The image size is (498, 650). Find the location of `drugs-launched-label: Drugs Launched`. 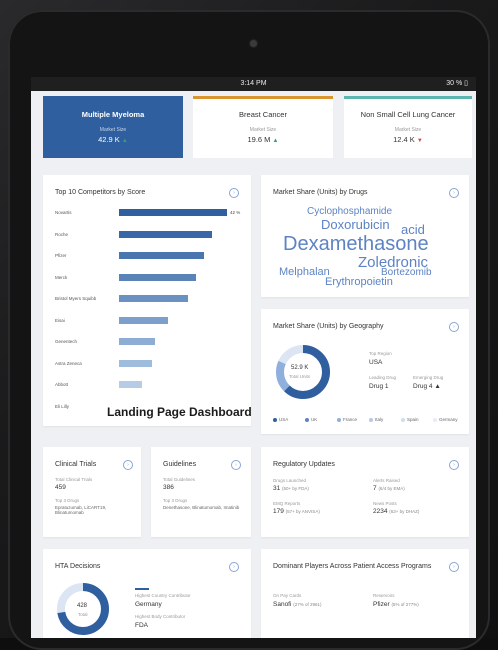

drugs-launched-label: Drugs Launched is located at coordinates (290, 480).